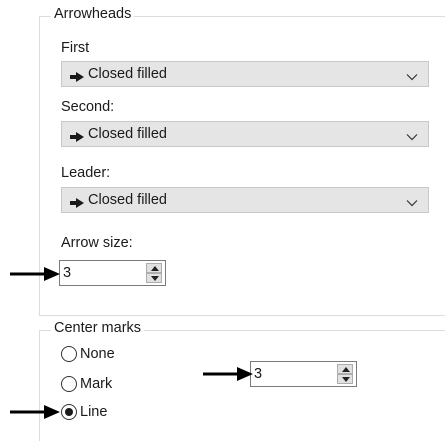 The width and height of the screenshot is (445, 441). Describe the element at coordinates (112, 273) in the screenshot. I see `arrow-size-spinner: 3` at that location.